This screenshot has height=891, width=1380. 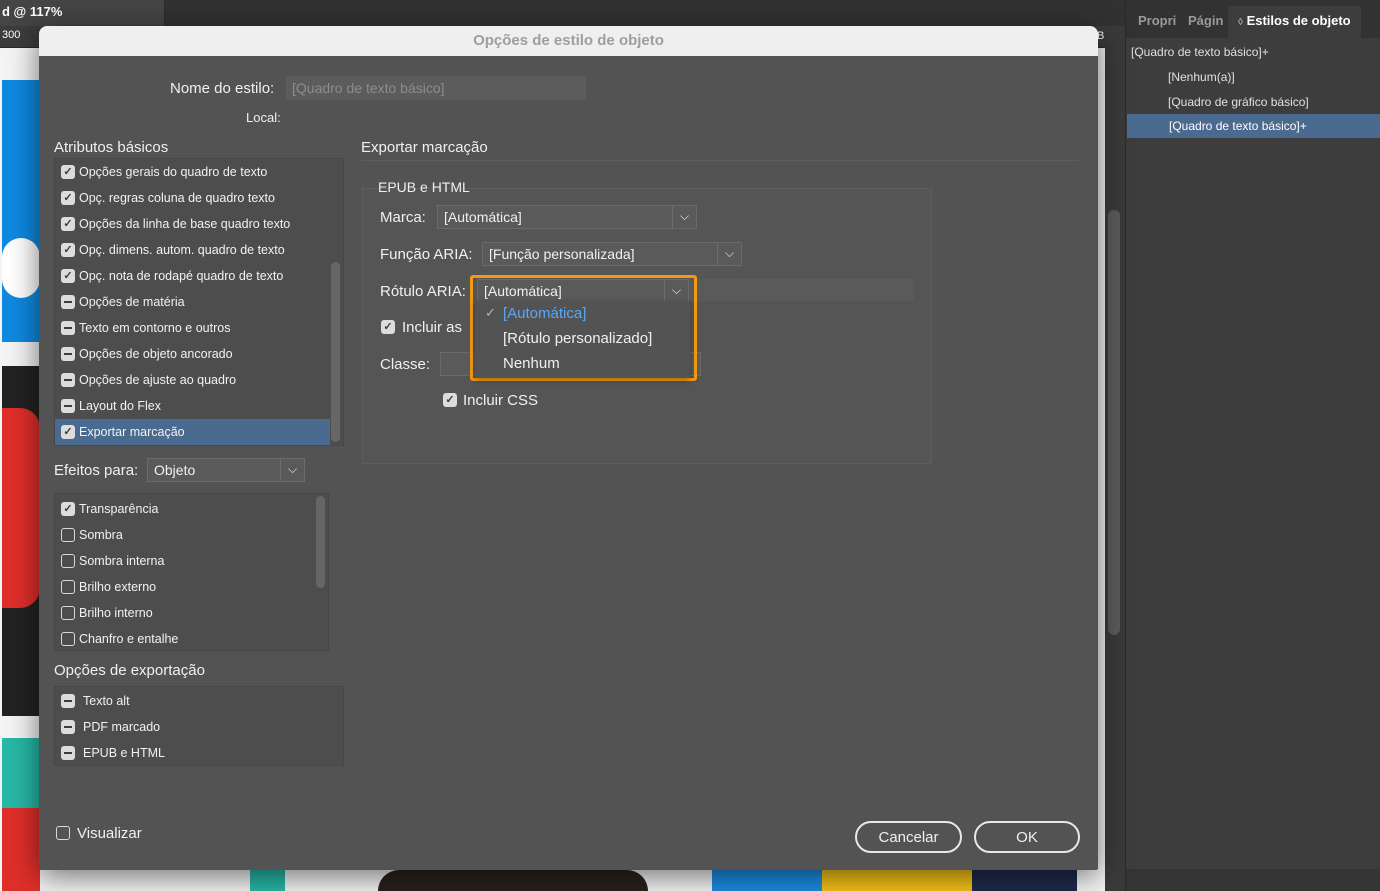 I want to click on attr-row: ✓ Opç. dimens. autom. quadro de texto, so click(x=199, y=250).